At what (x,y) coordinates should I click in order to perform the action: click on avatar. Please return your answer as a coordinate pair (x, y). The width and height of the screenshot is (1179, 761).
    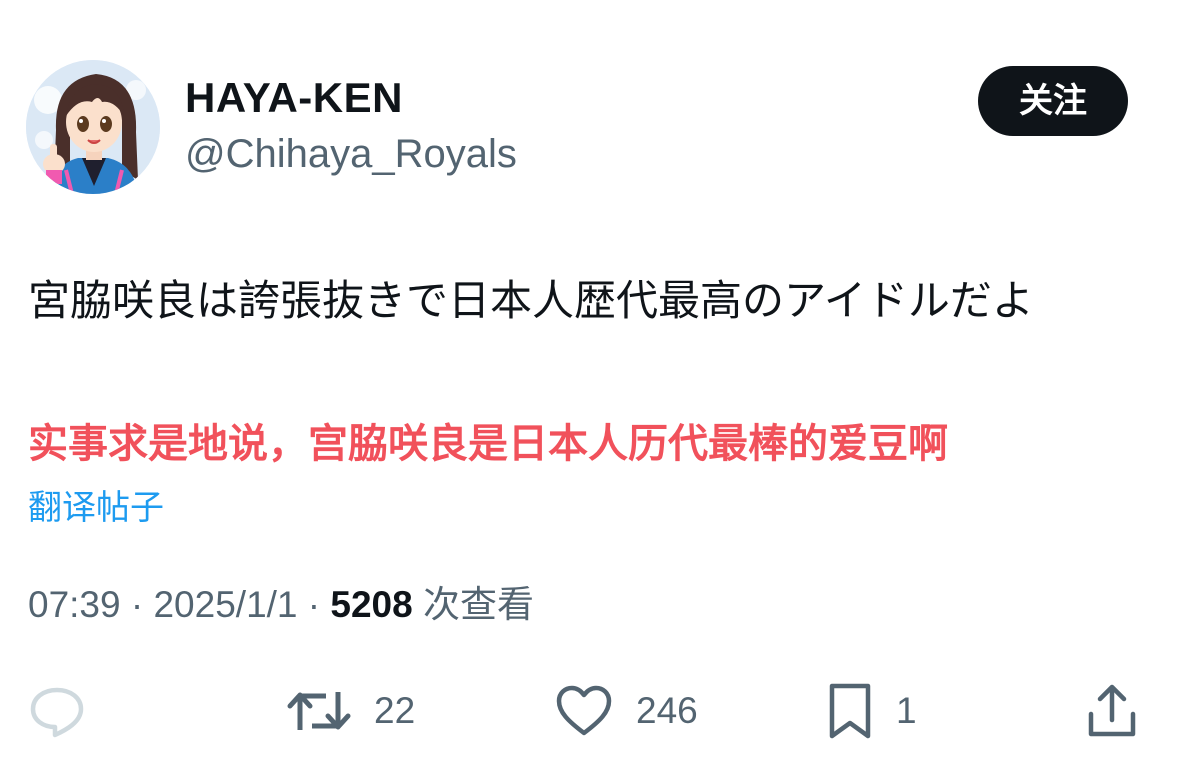
    Looking at the image, I should click on (93, 127).